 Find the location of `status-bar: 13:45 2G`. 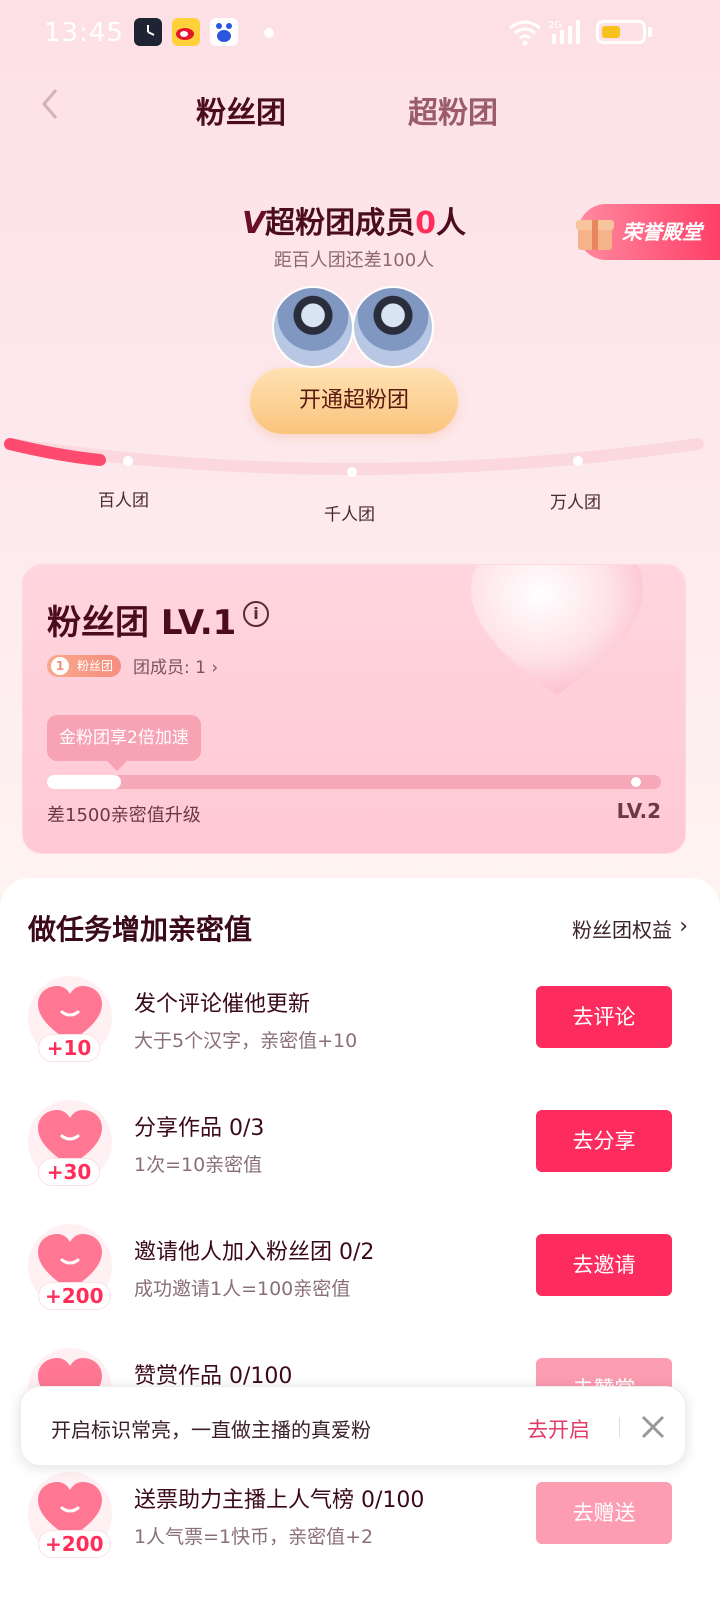

status-bar: 13:45 2G is located at coordinates (360, 32).